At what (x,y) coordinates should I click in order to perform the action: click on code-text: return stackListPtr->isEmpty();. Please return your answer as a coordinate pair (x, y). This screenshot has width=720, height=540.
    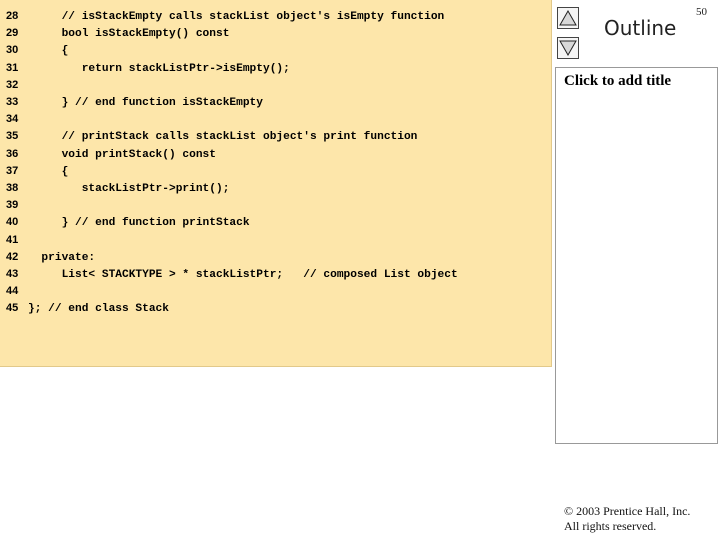
    Looking at the image, I should click on (159, 68).